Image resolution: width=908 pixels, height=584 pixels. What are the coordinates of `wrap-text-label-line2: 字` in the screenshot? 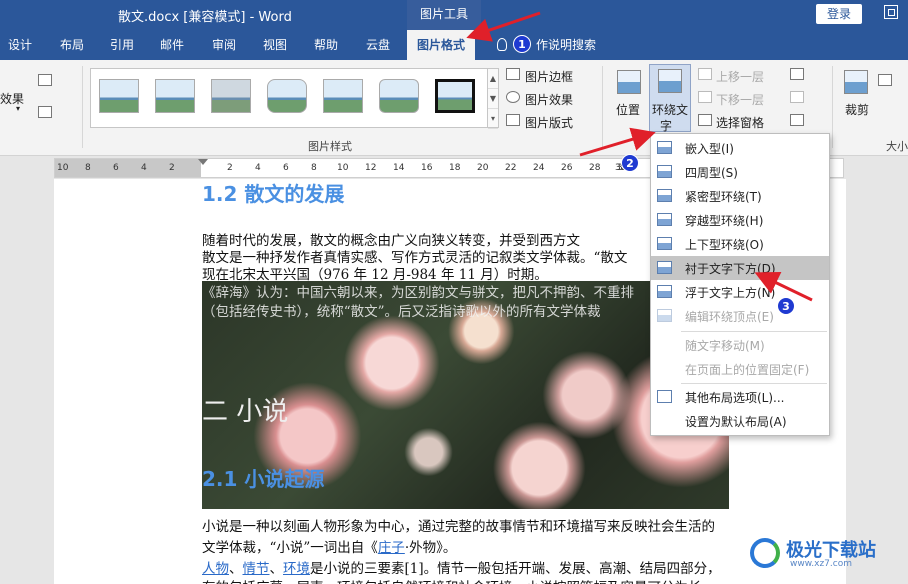 It's located at (666, 126).